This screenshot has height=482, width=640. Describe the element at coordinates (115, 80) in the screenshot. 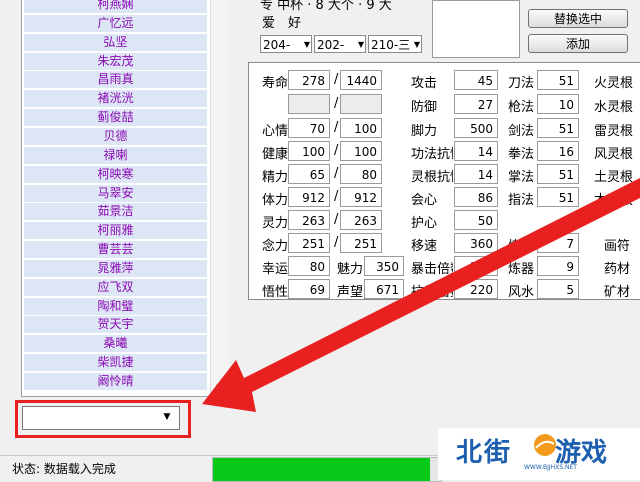

I see `list-item: 昌雨真` at that location.